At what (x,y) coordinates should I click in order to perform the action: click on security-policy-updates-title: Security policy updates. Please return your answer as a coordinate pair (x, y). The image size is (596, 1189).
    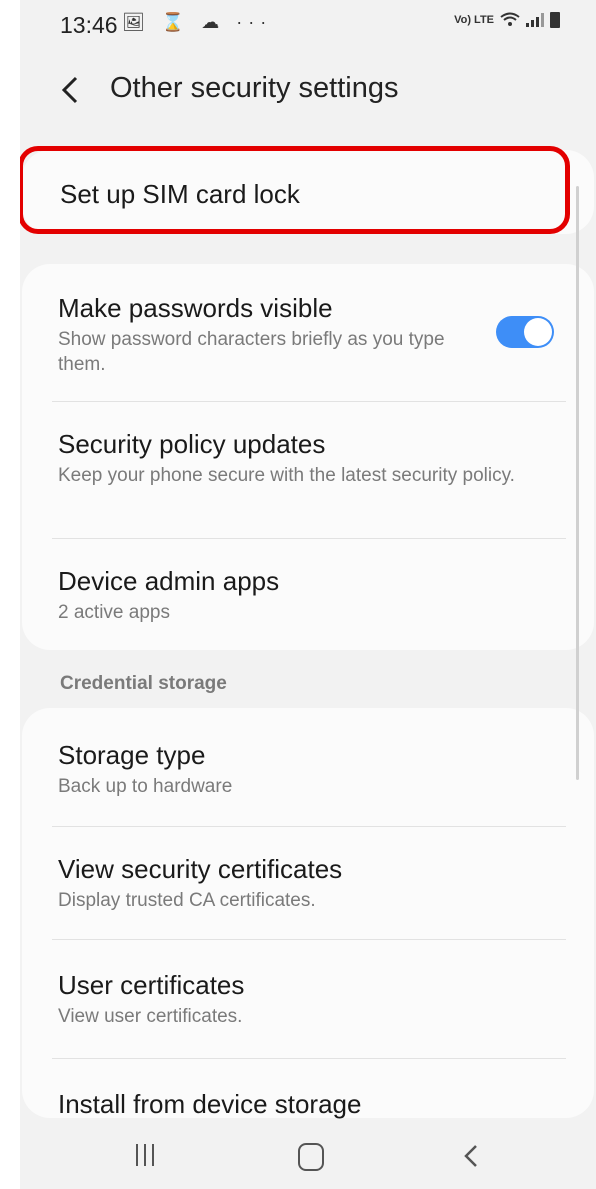
    Looking at the image, I should click on (192, 444).